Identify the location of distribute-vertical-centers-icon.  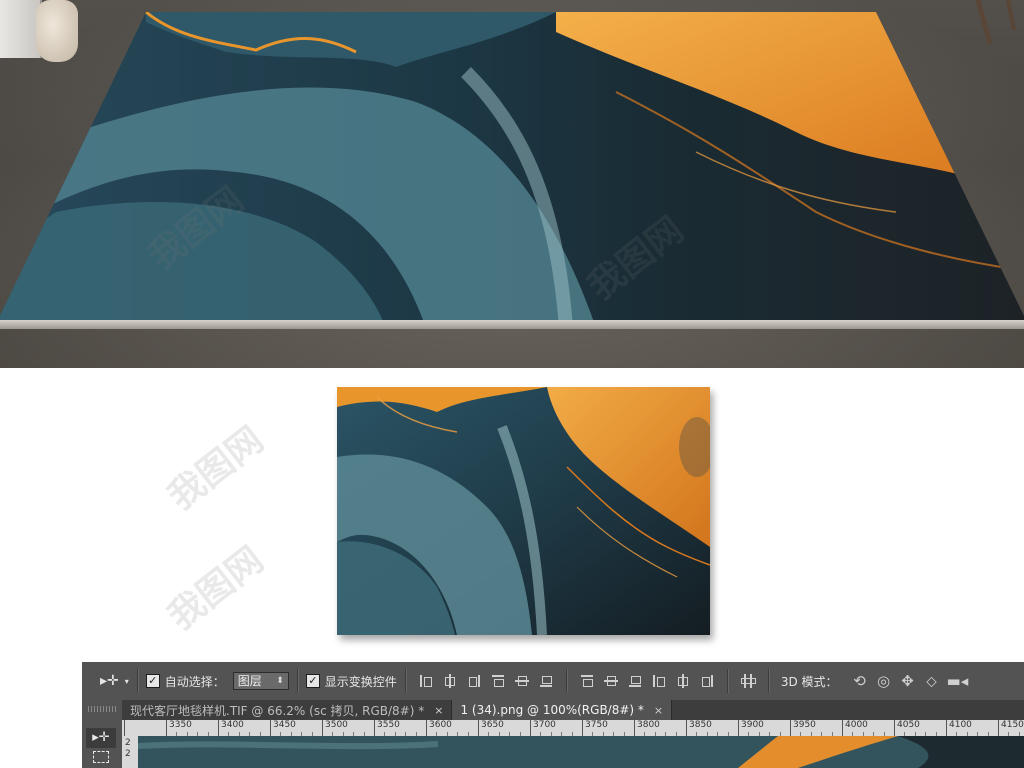
(611, 681).